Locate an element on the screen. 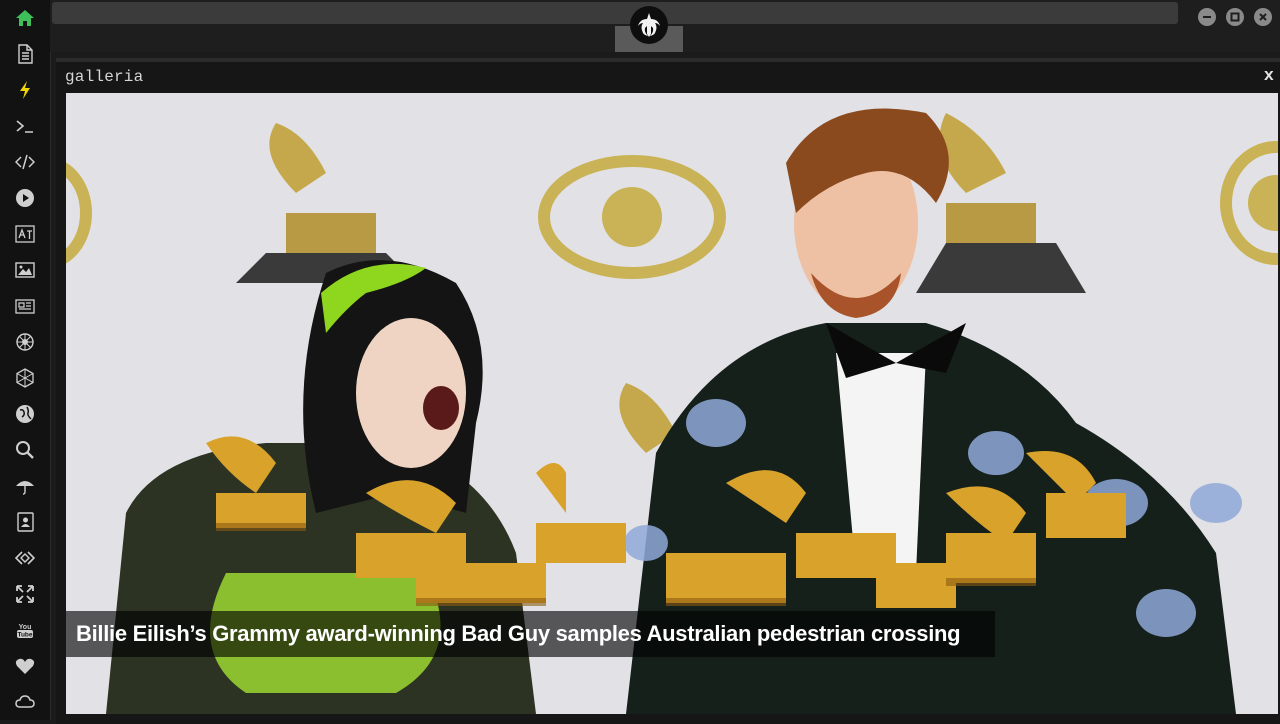  youtube-icon: You Tube is located at coordinates (25, 630).